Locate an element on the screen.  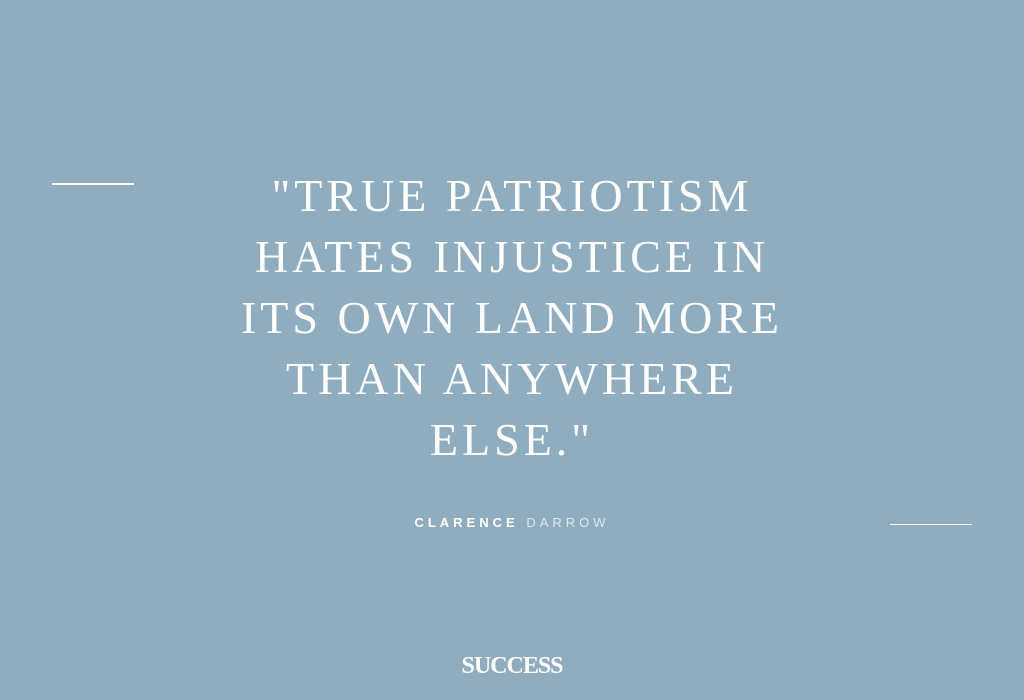
quote-line-1: "TRUE PATRIOTISM is located at coordinates (512, 195).